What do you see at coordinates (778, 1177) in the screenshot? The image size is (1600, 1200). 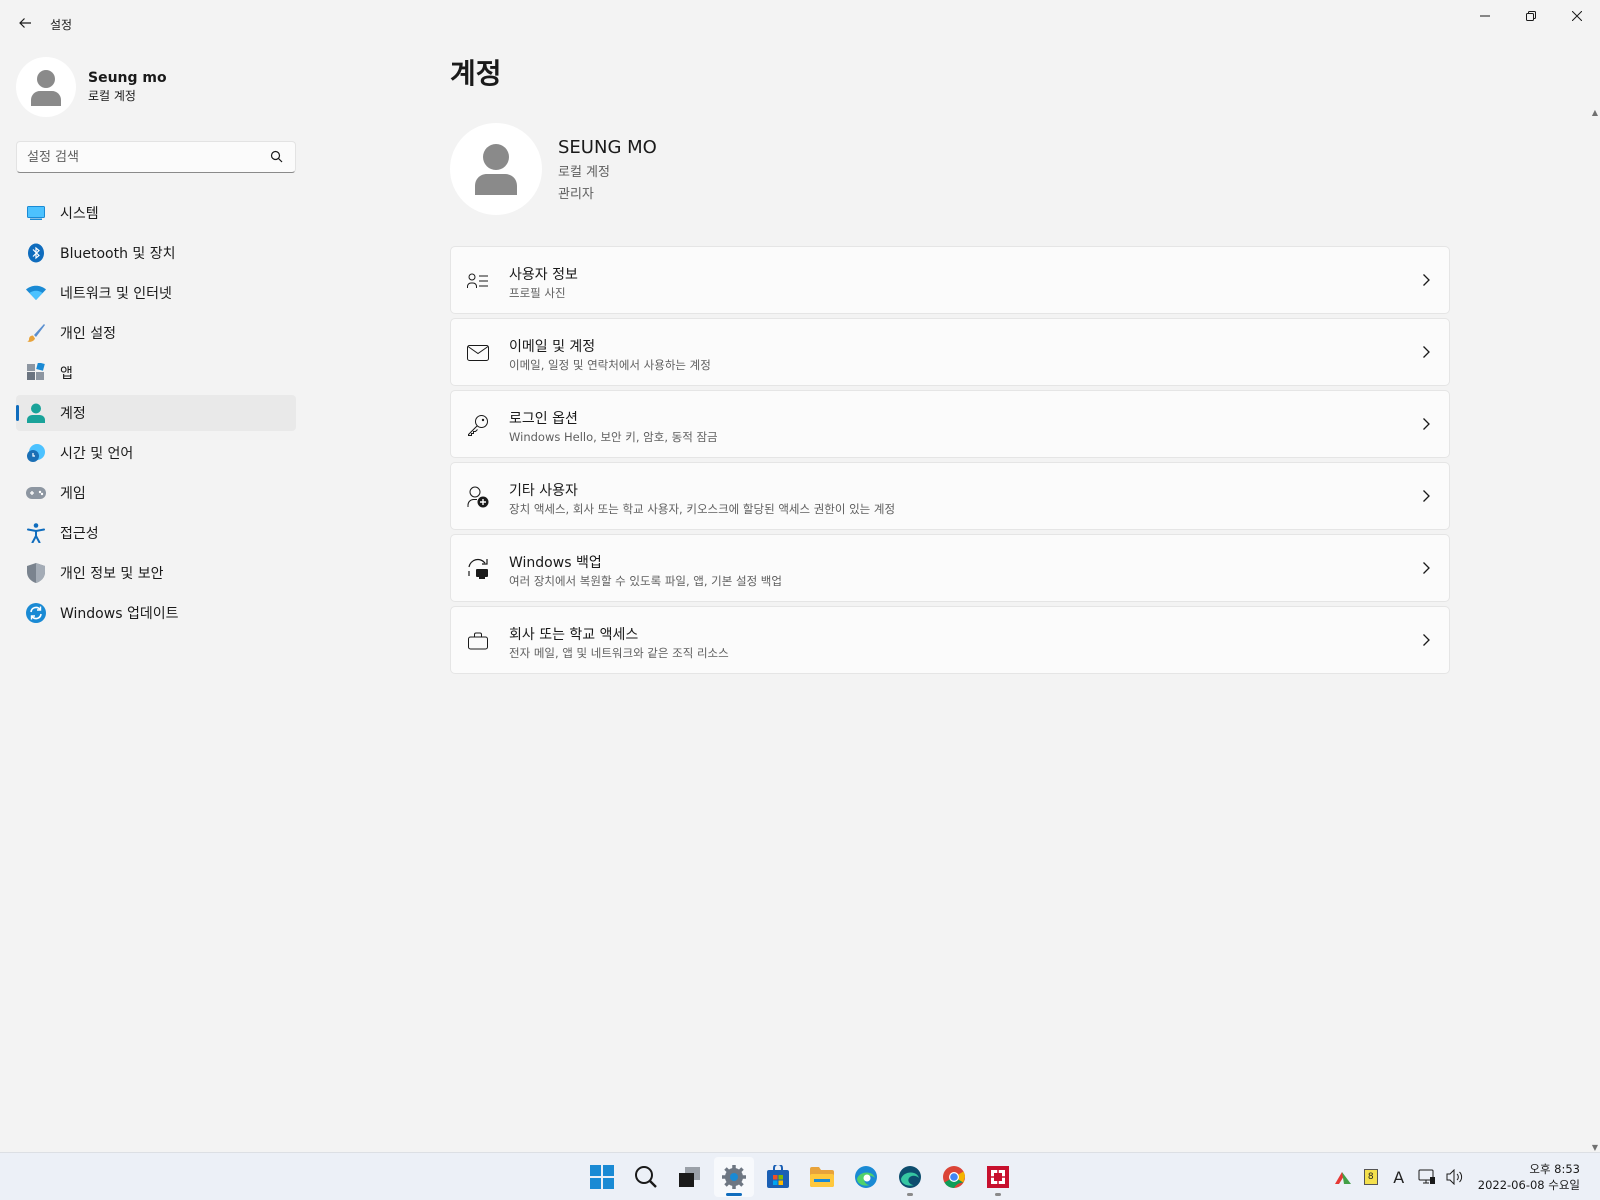 I see `taskbar-store-app` at bounding box center [778, 1177].